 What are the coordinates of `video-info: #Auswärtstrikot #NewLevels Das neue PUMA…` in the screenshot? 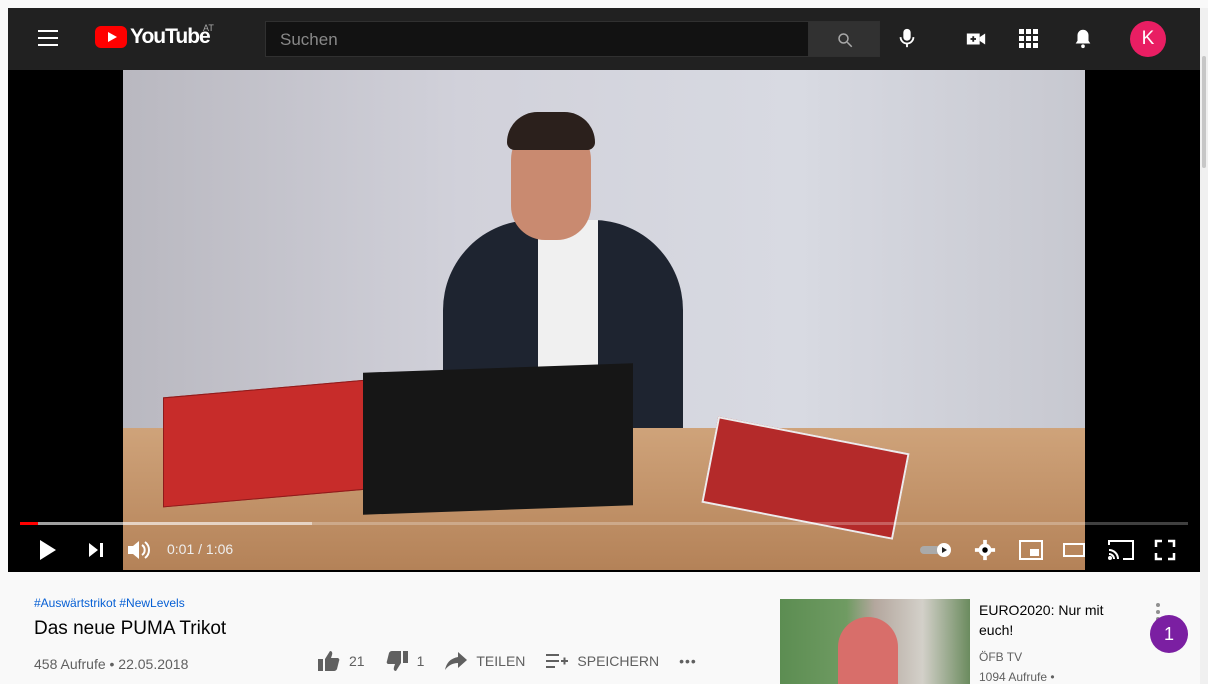 It's located at (130, 634).